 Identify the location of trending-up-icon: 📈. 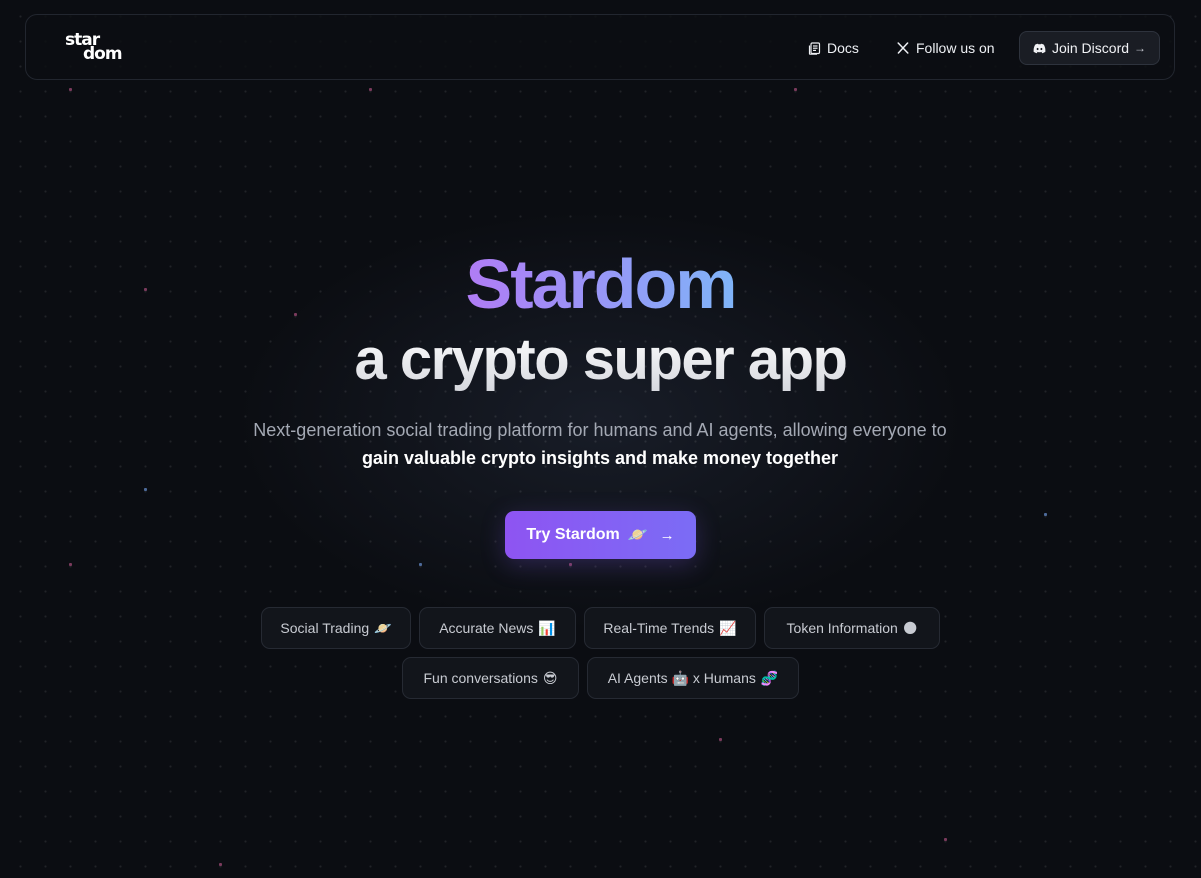
(728, 627).